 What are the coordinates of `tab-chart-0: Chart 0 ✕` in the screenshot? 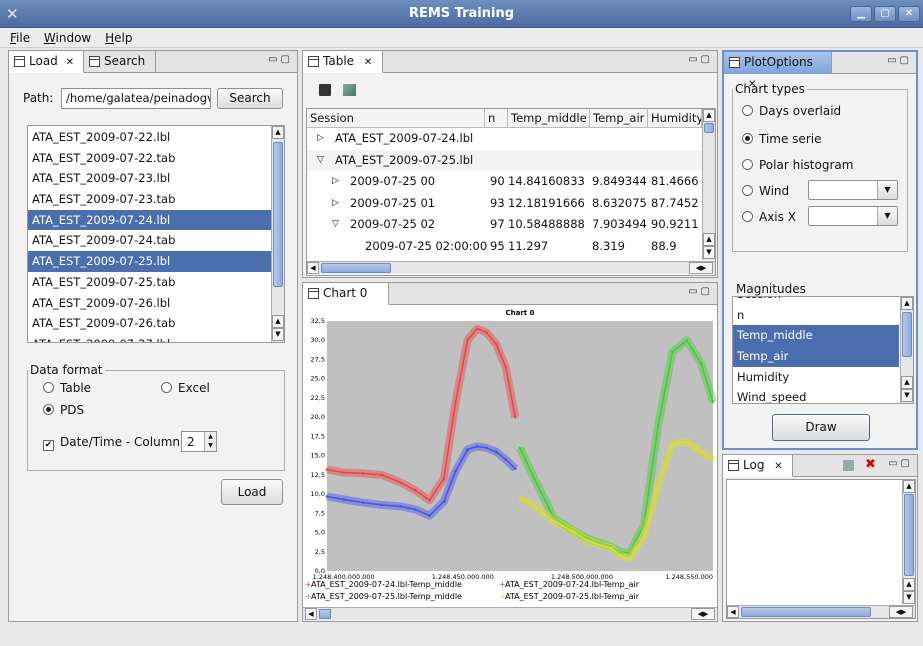 It's located at (346, 302).